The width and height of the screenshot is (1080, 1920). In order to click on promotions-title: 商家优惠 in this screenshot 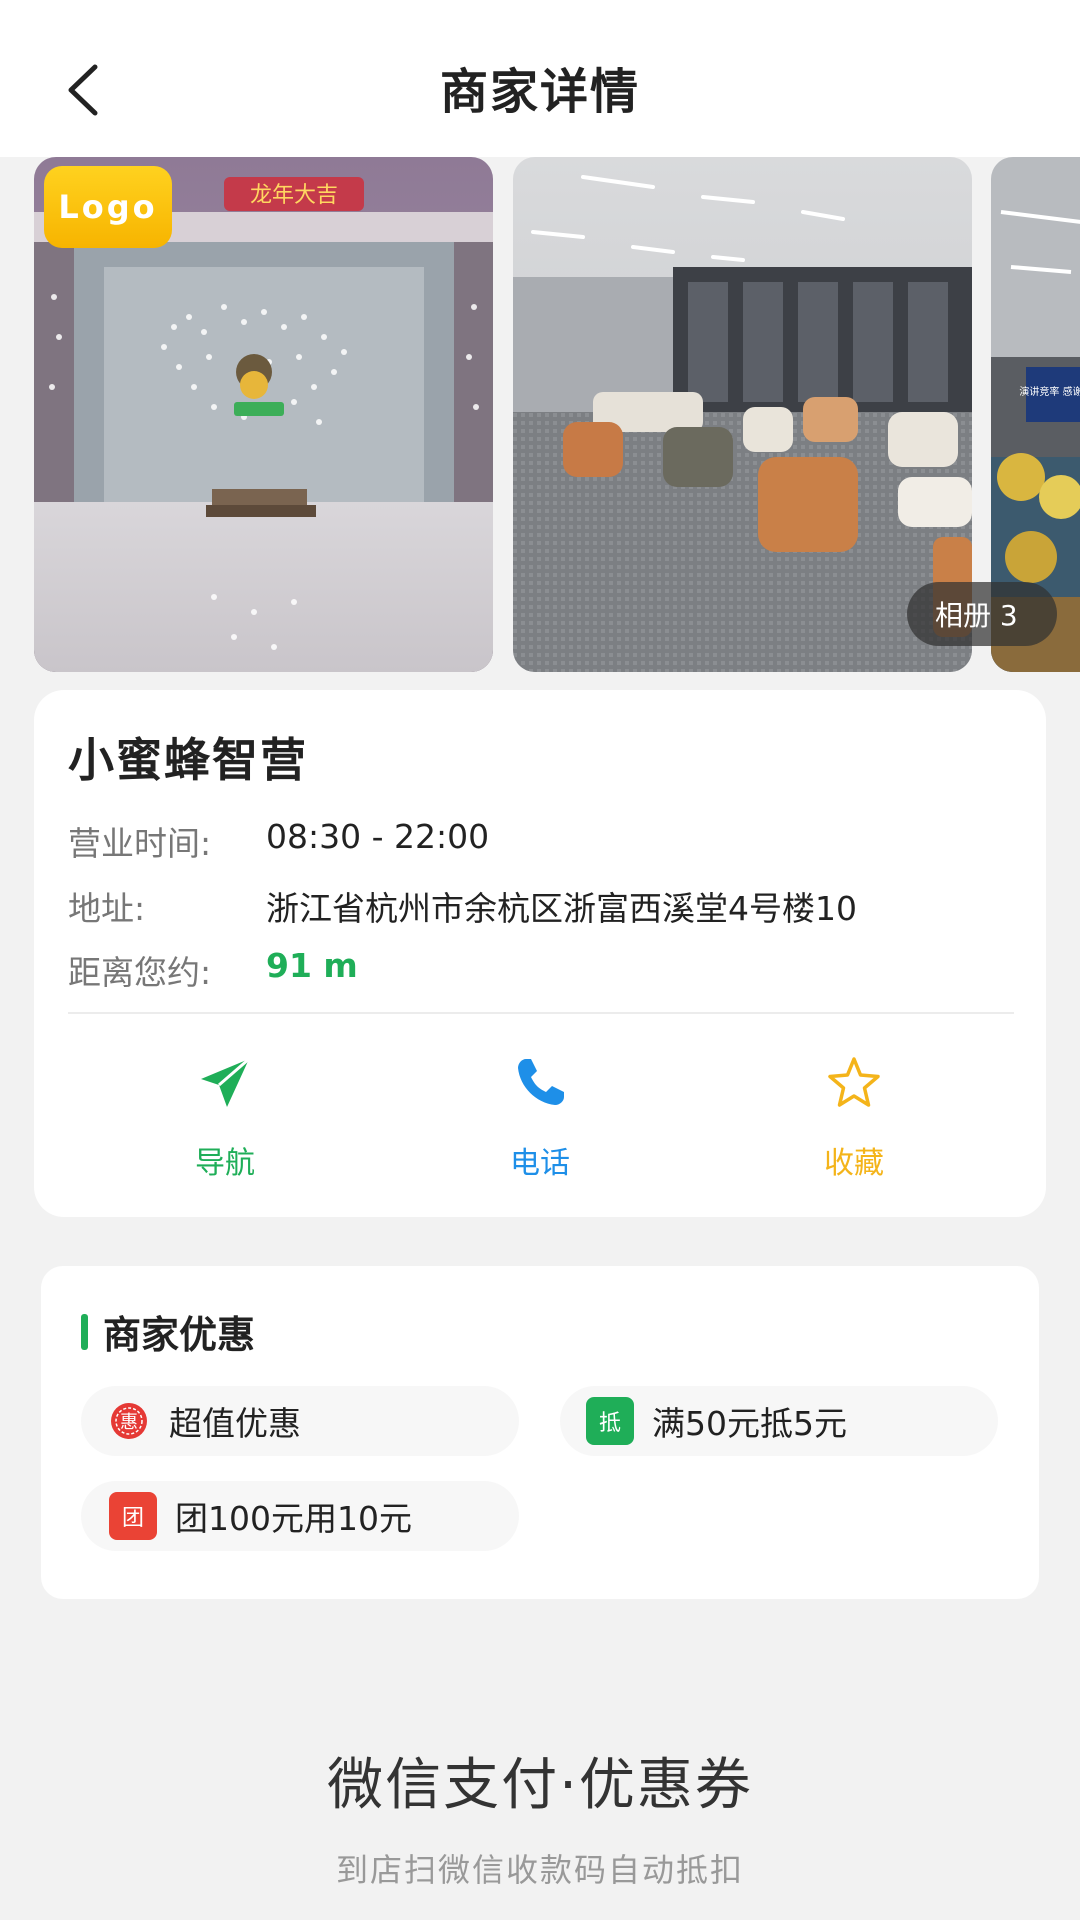, I will do `click(179, 1335)`.